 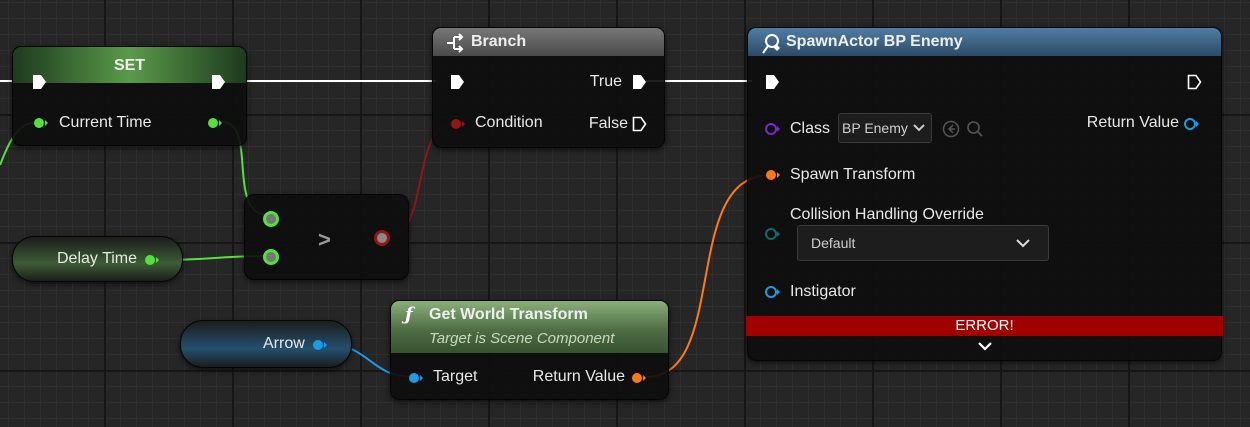 What do you see at coordinates (875, 128) in the screenshot?
I see `class-dropdown-value: BP Enemy` at bounding box center [875, 128].